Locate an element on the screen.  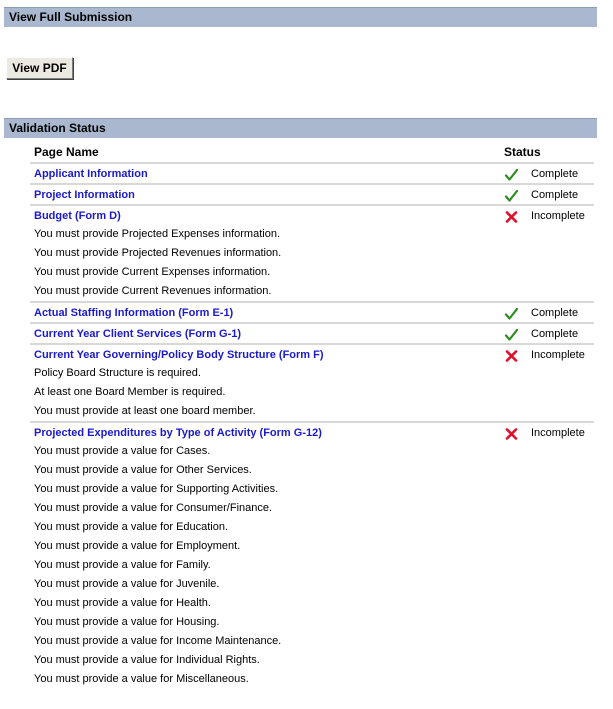
section-header-view-full-submission: View Full Submission is located at coordinates (300, 17).